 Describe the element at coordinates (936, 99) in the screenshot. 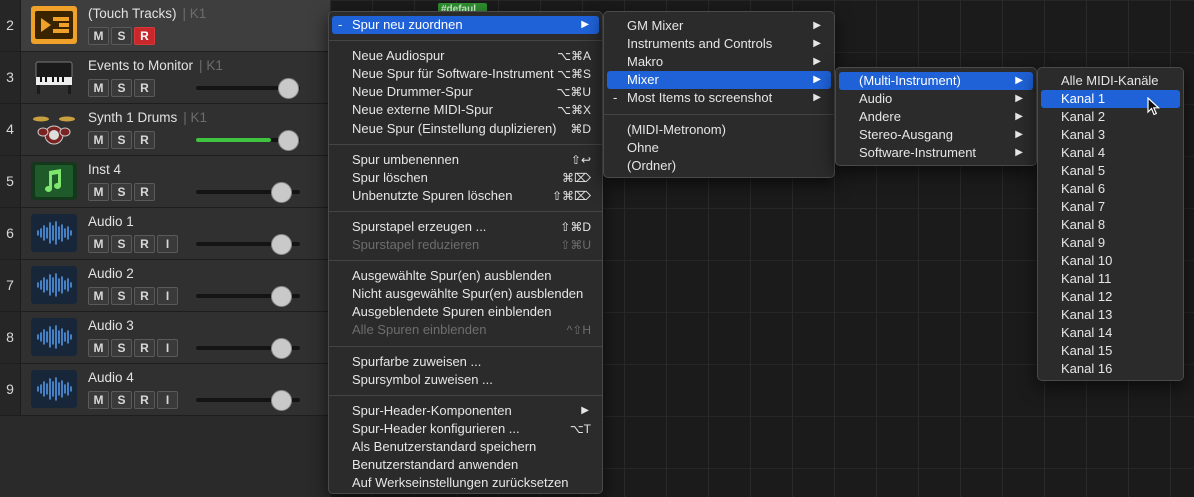

I see `menu-item: Audio ▶` at that location.